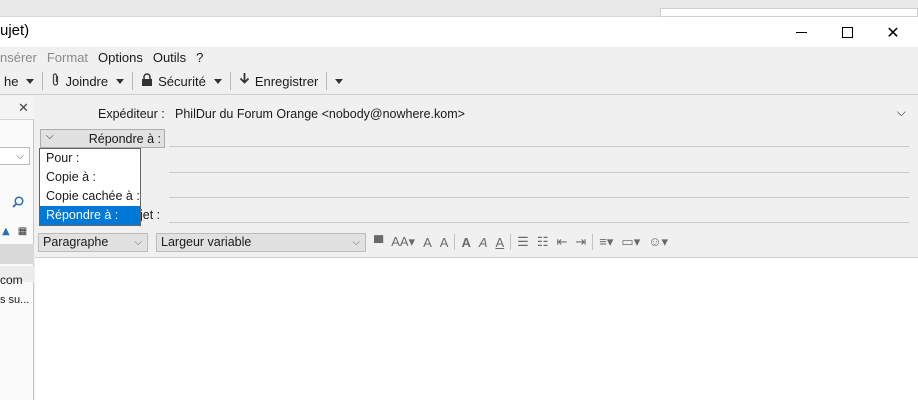 Image resolution: width=918 pixels, height=400 pixels. What do you see at coordinates (150, 215) in the screenshot?
I see `subject-label: jet :` at bounding box center [150, 215].